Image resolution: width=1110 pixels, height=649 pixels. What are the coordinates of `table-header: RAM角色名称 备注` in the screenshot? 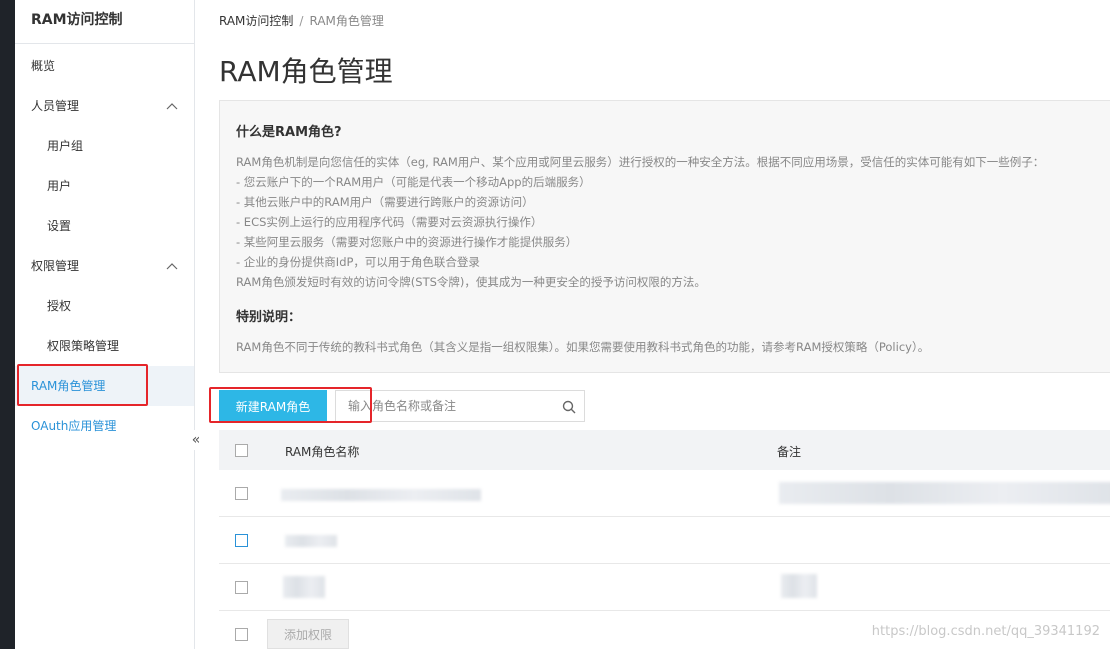 It's located at (664, 450).